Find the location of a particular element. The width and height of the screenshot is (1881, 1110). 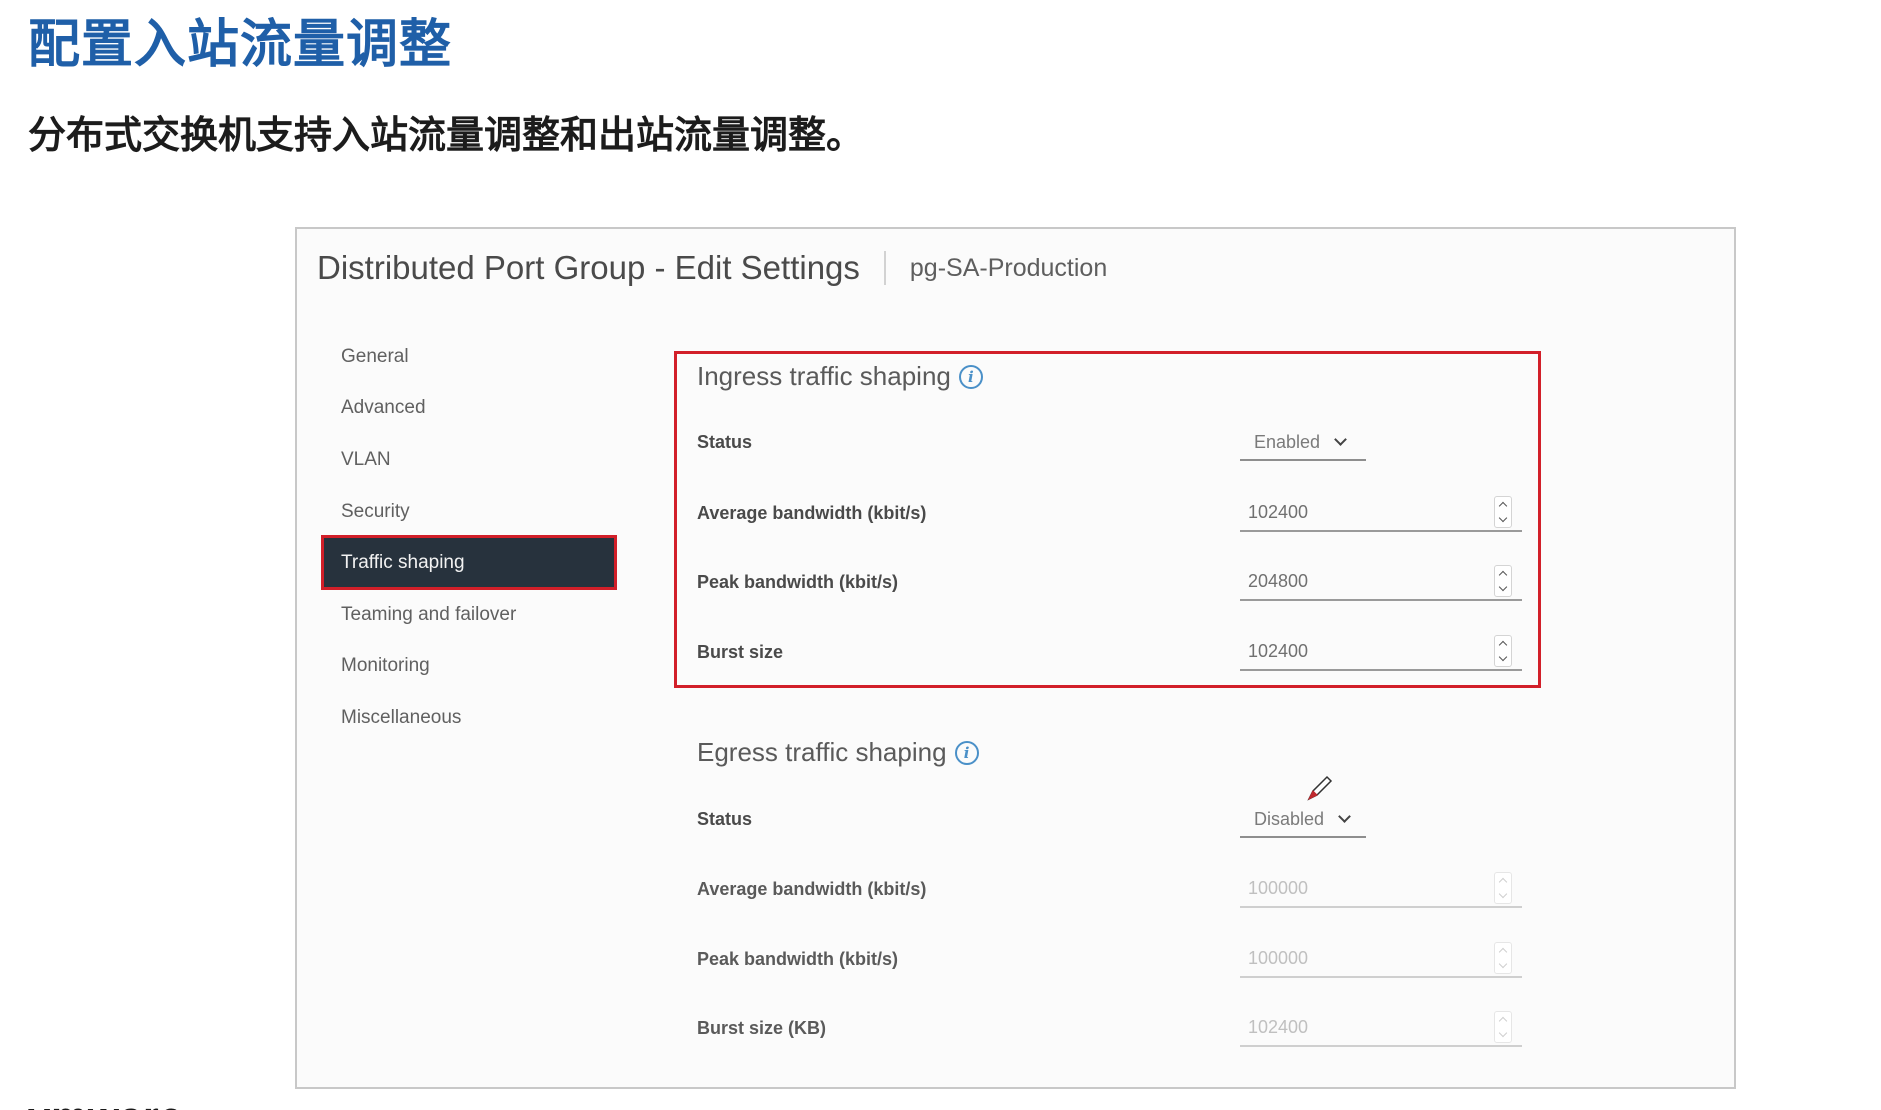

ingress-status-label: Status is located at coordinates (725, 442).